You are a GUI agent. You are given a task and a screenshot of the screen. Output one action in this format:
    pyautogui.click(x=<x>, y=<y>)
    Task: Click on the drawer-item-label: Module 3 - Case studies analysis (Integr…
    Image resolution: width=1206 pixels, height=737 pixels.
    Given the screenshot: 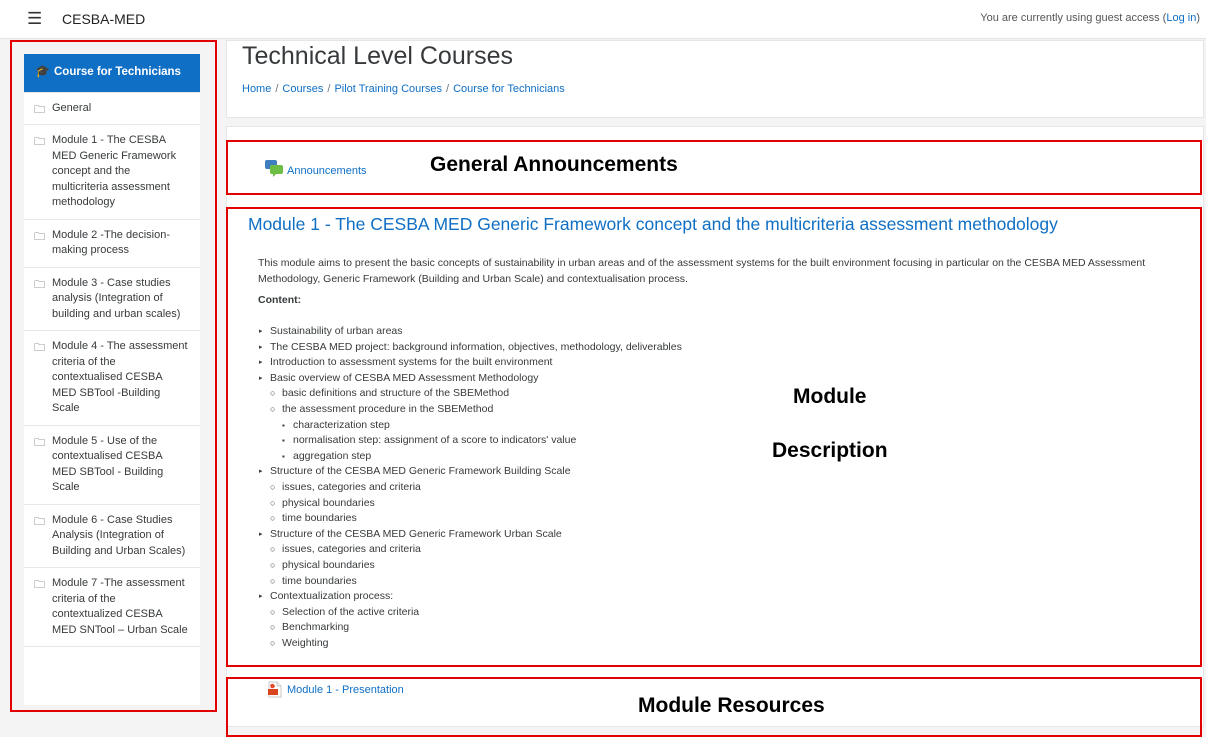 What is the action you would take?
    pyautogui.click(x=116, y=298)
    